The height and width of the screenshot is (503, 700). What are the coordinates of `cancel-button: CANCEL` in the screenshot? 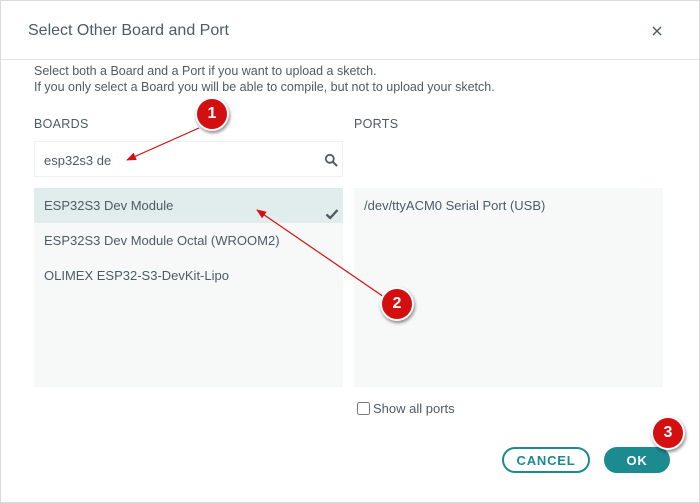 It's located at (546, 460).